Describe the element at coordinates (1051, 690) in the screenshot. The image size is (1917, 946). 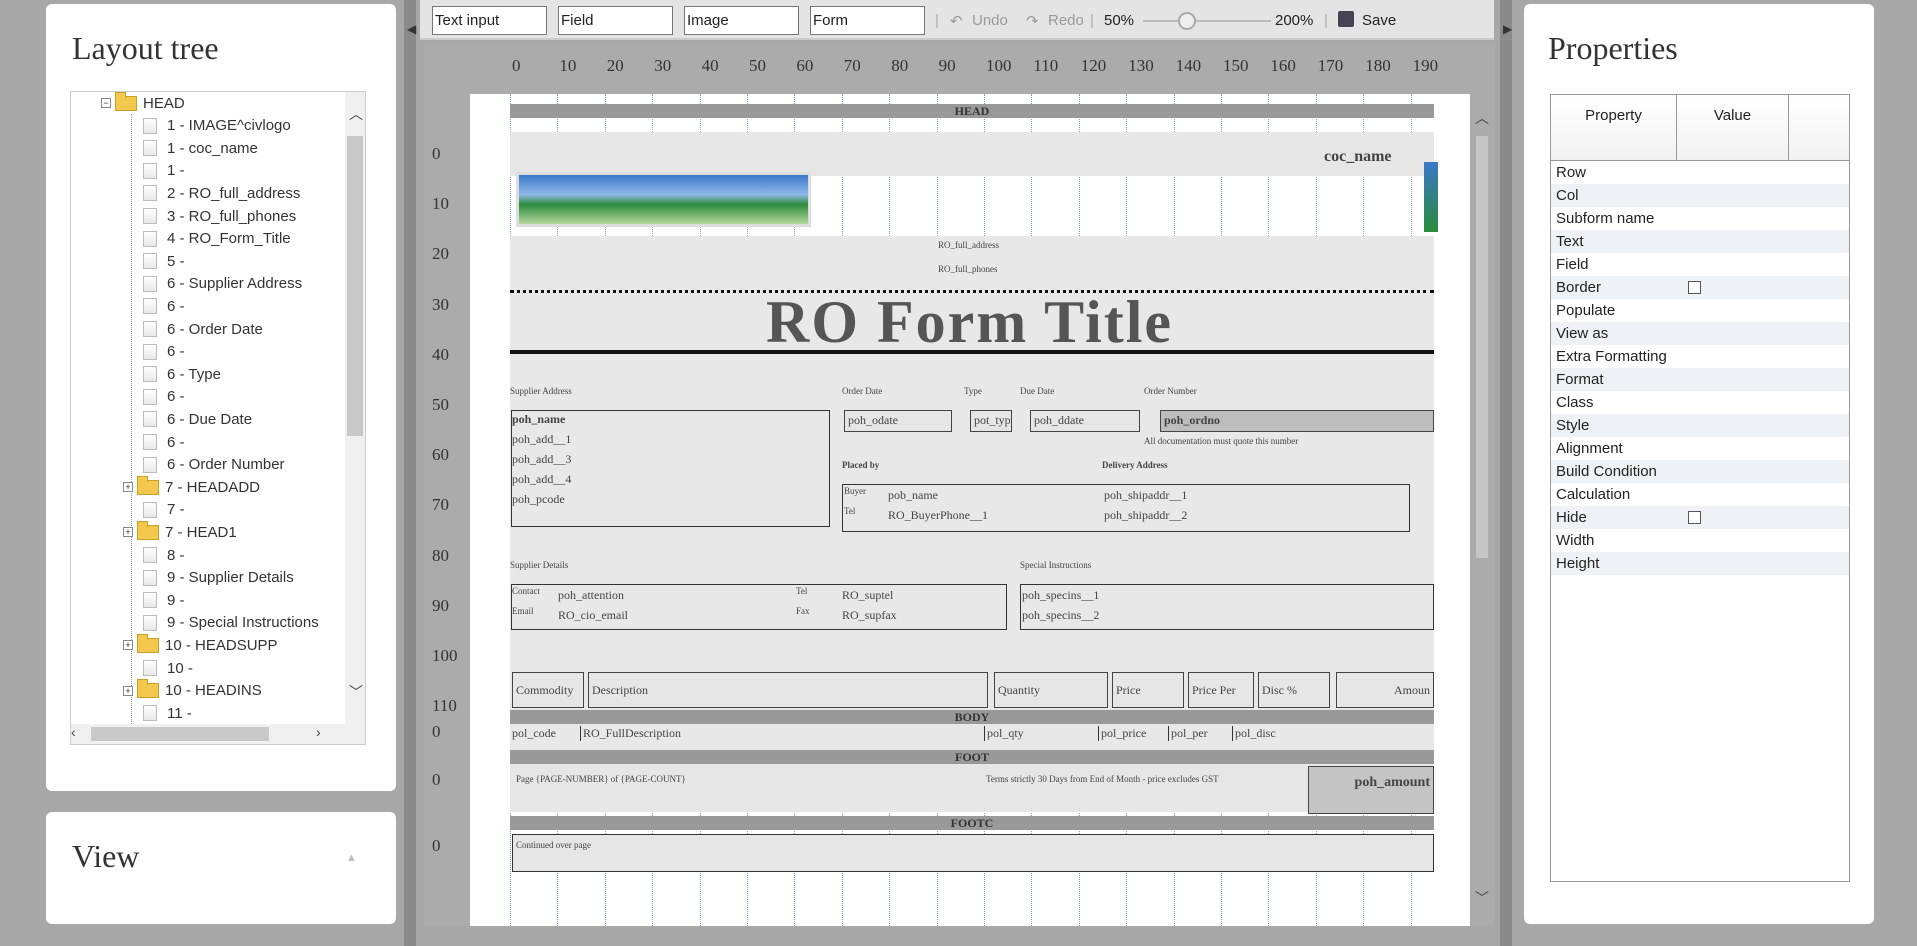
I see `col-quantity: Quantity` at that location.